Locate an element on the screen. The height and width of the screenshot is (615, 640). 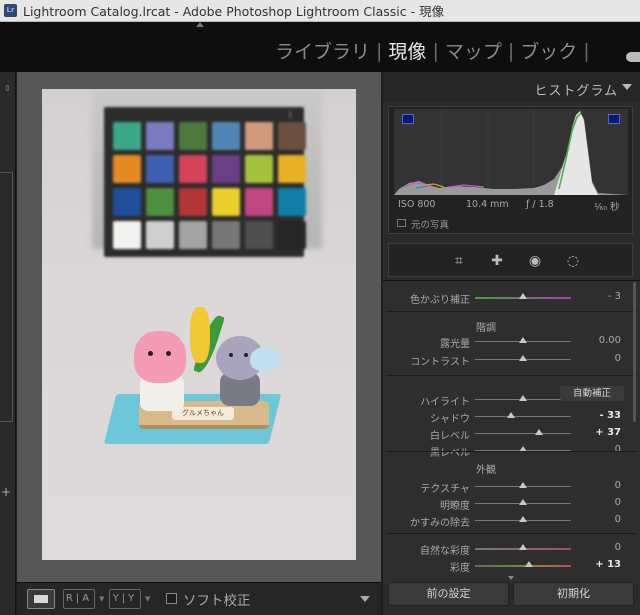
reset-button: 初期化 is located at coordinates (573, 594).